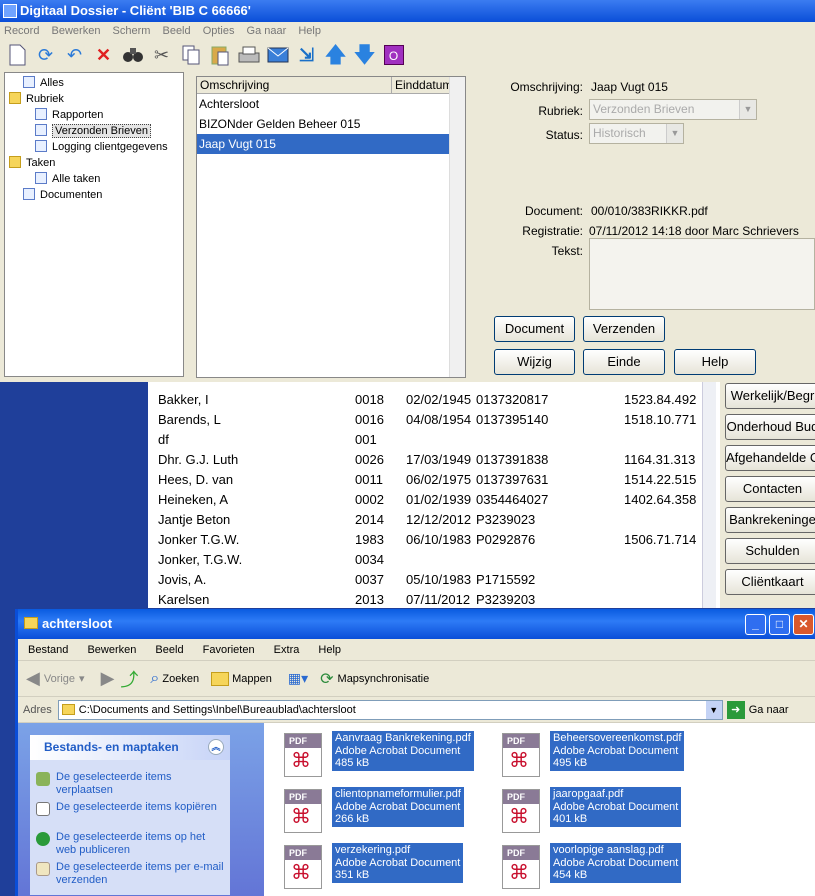 The image size is (815, 896). I want to click on table-row: Jonker, T.G.W. 0034, so click(428, 560).